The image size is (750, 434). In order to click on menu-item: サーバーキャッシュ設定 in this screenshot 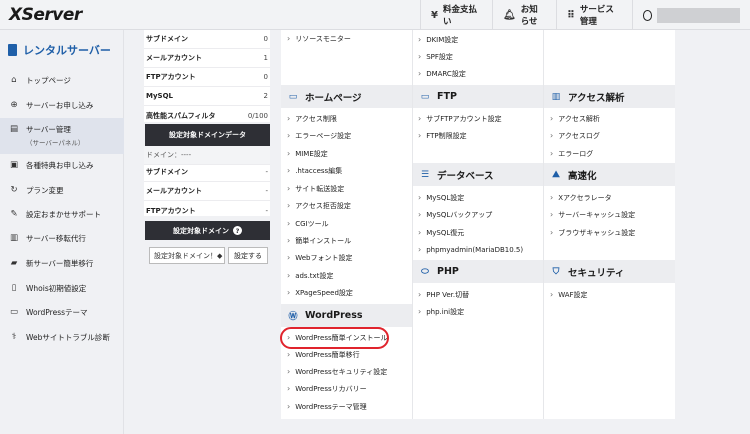, I will do `click(592, 215)`.